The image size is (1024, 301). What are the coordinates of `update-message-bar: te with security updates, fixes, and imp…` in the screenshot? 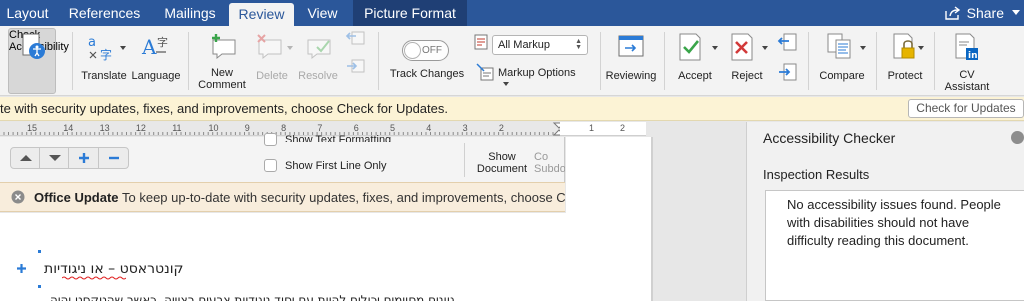 It's located at (512, 109).